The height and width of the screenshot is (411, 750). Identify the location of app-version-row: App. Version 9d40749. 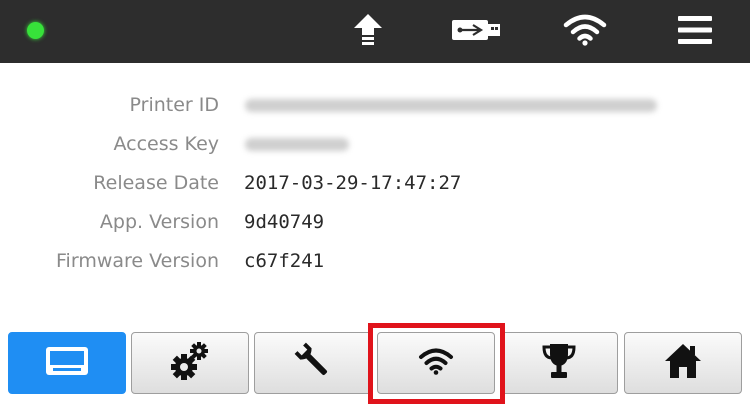
(375, 222).